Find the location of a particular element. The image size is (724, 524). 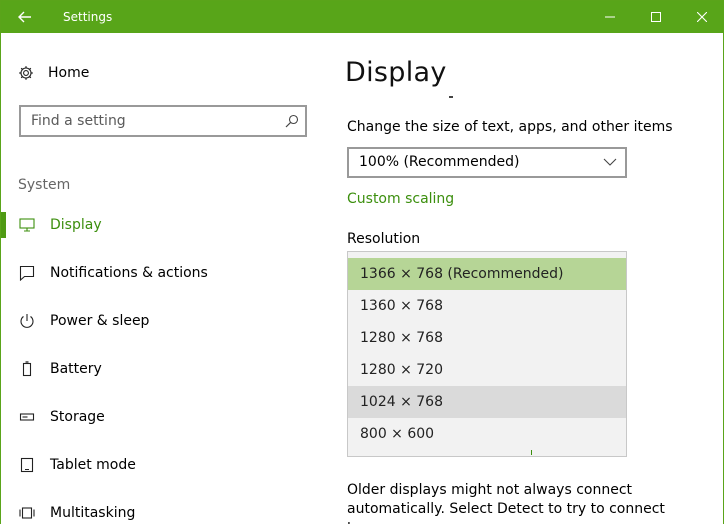

resolution-option: 1280 × 768 is located at coordinates (487, 338).